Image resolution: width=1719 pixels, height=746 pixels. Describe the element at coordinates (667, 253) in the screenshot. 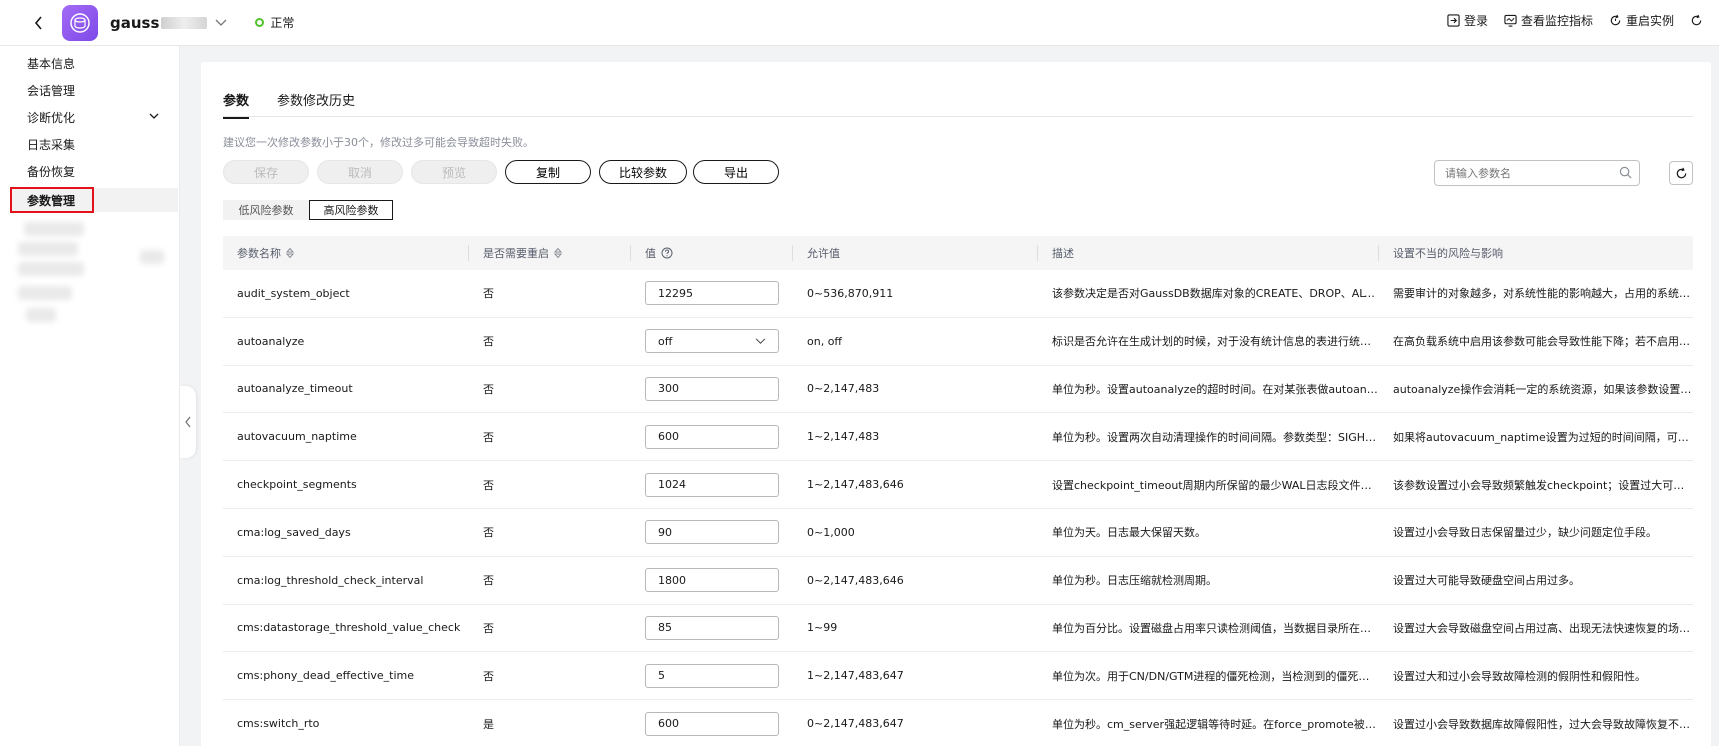

I see `help-icon` at that location.